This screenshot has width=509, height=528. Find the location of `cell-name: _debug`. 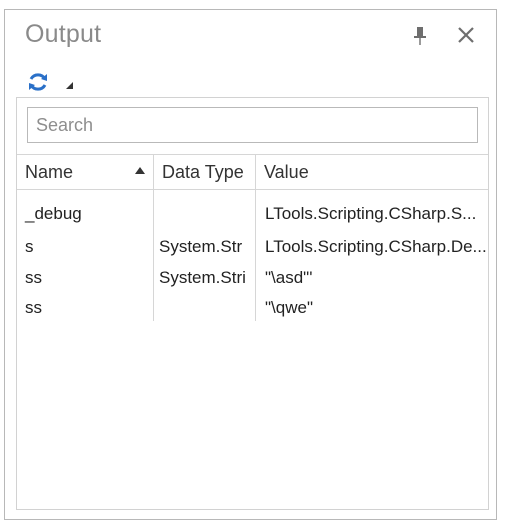

cell-name: _debug is located at coordinates (53, 213).